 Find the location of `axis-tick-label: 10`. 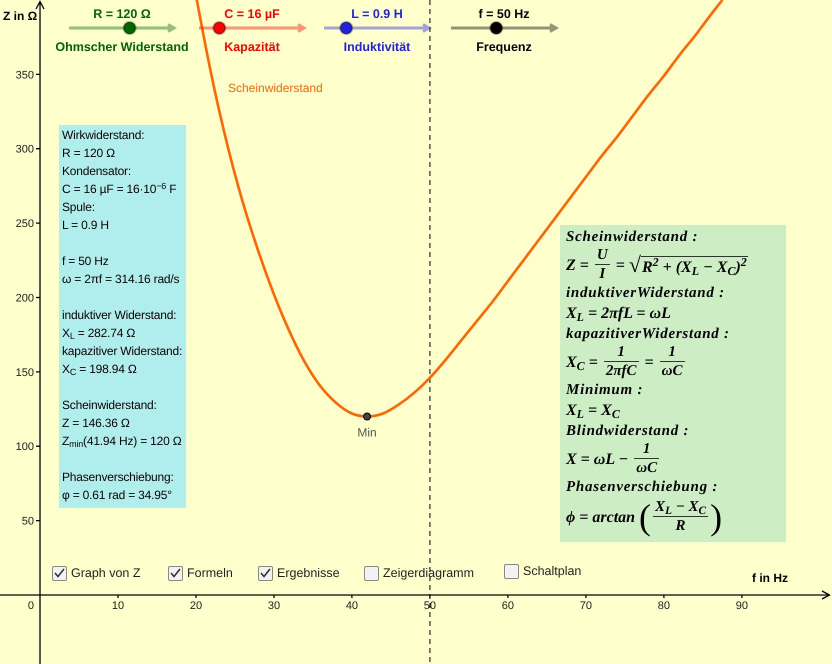

axis-tick-label: 10 is located at coordinates (118, 606).